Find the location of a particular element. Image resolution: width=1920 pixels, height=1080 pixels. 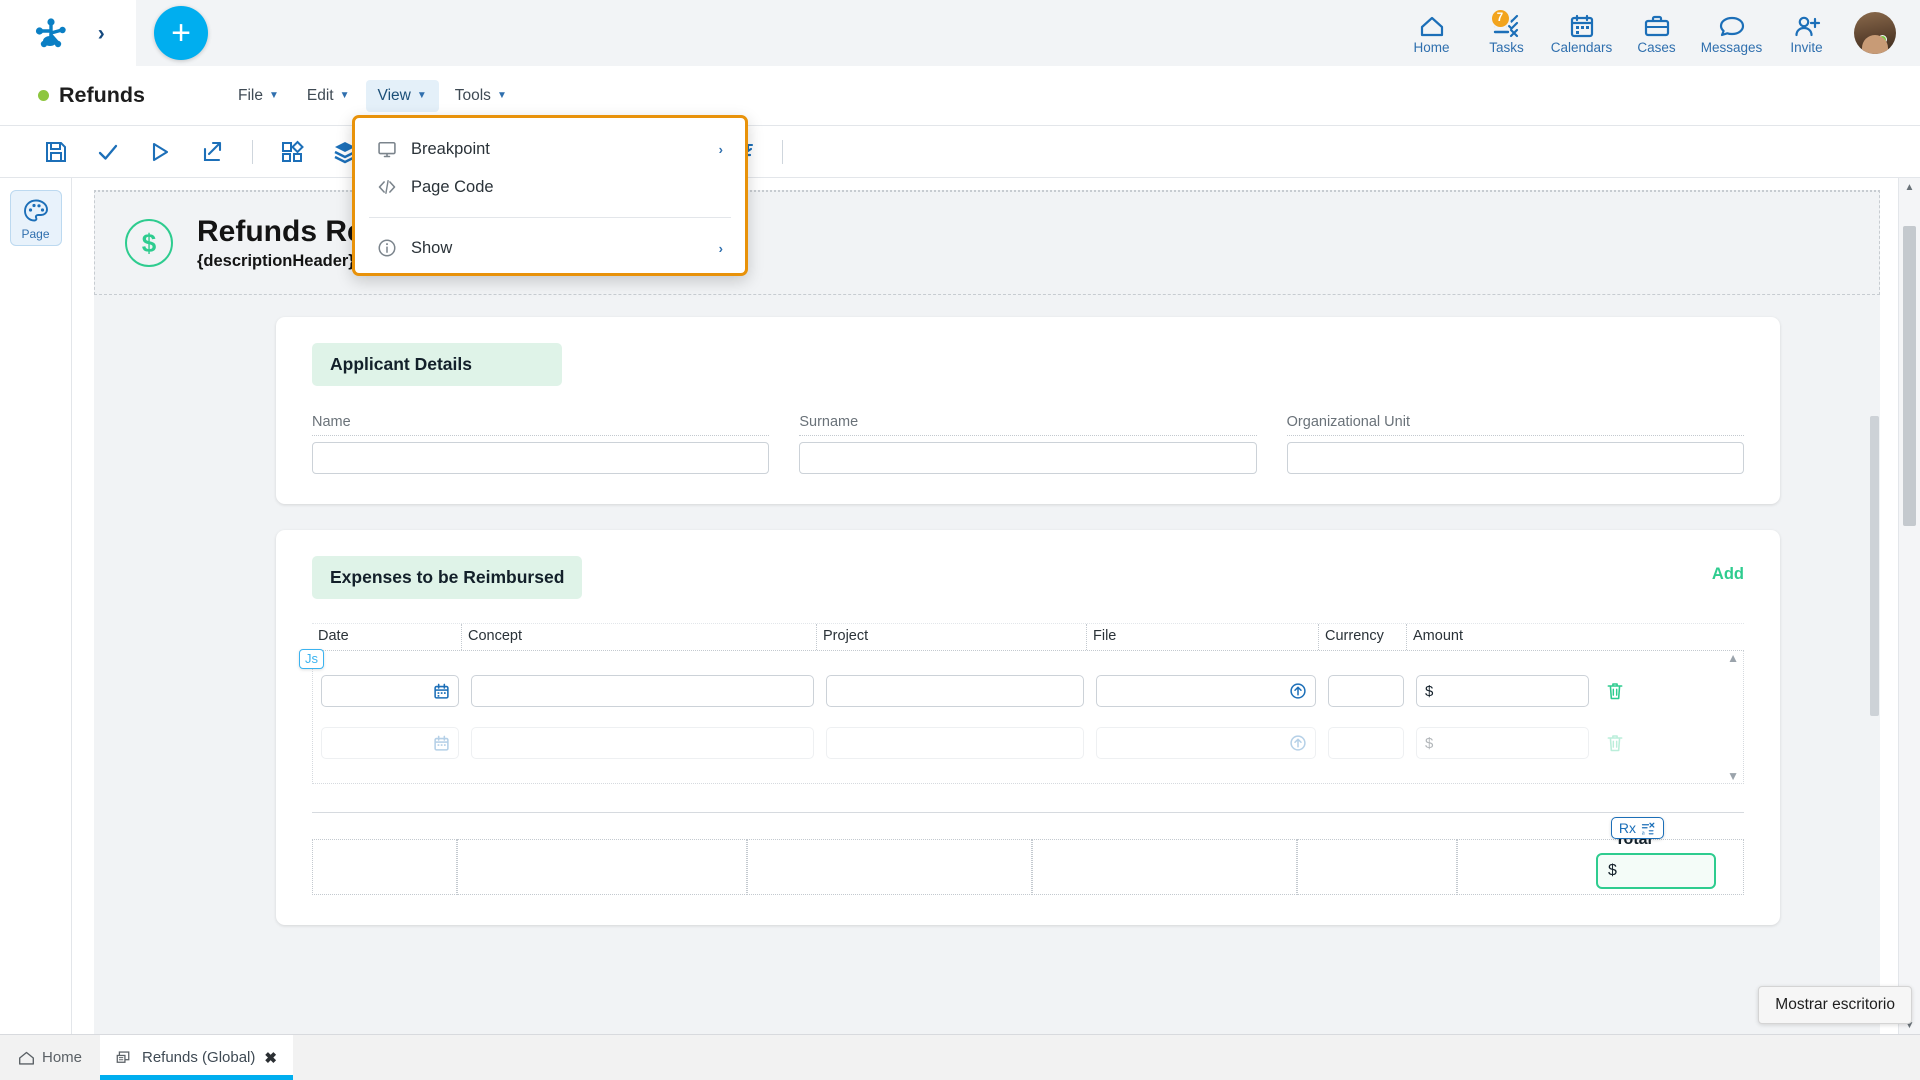

nav-label-messages: Messages is located at coordinates (1731, 47).